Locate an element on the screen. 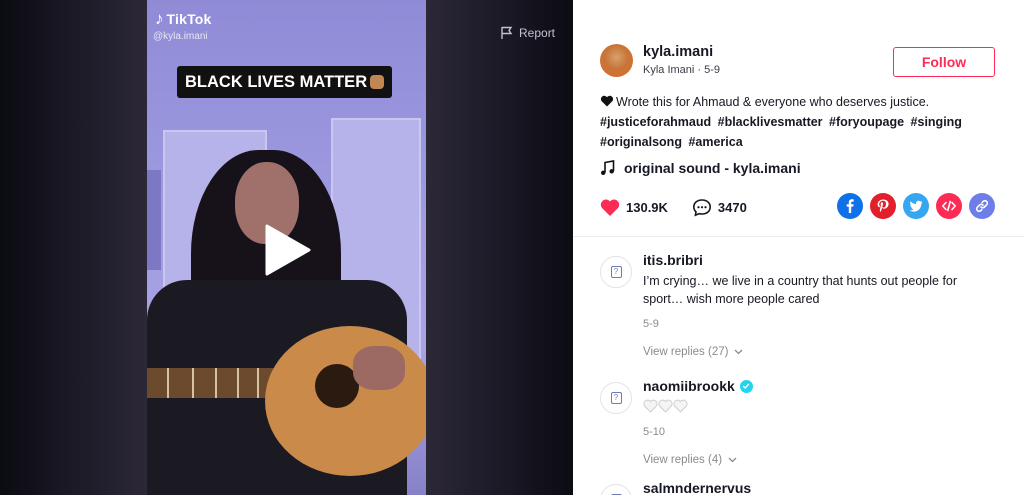  tiktok-wordmark: TikTok is located at coordinates (189, 19).